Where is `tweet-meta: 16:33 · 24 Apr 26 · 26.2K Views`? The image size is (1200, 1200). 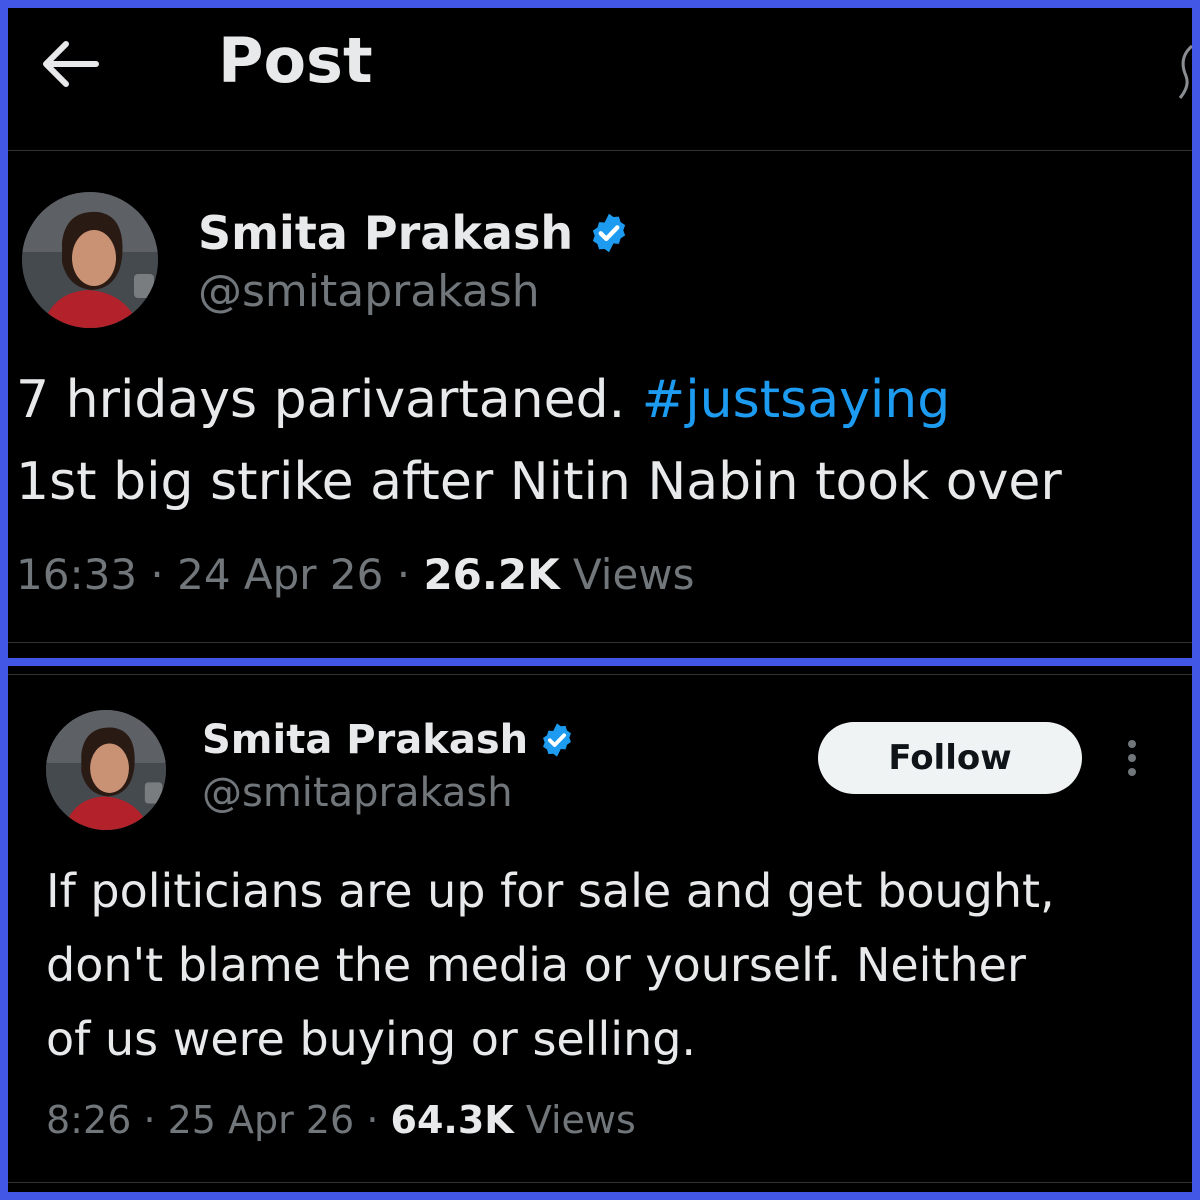
tweet-meta: 16:33 · 24 Apr 26 · 26.2K Views is located at coordinates (355, 574).